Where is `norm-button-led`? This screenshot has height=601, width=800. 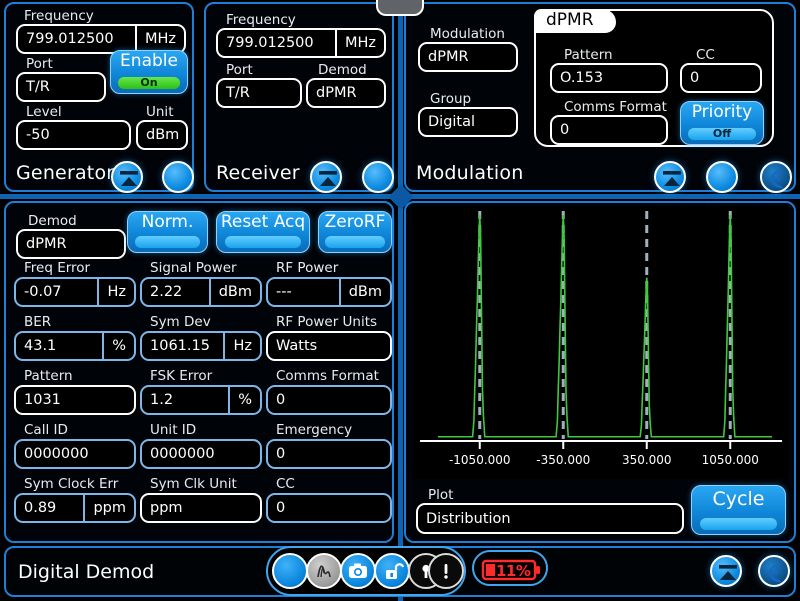 norm-button-led is located at coordinates (167, 242).